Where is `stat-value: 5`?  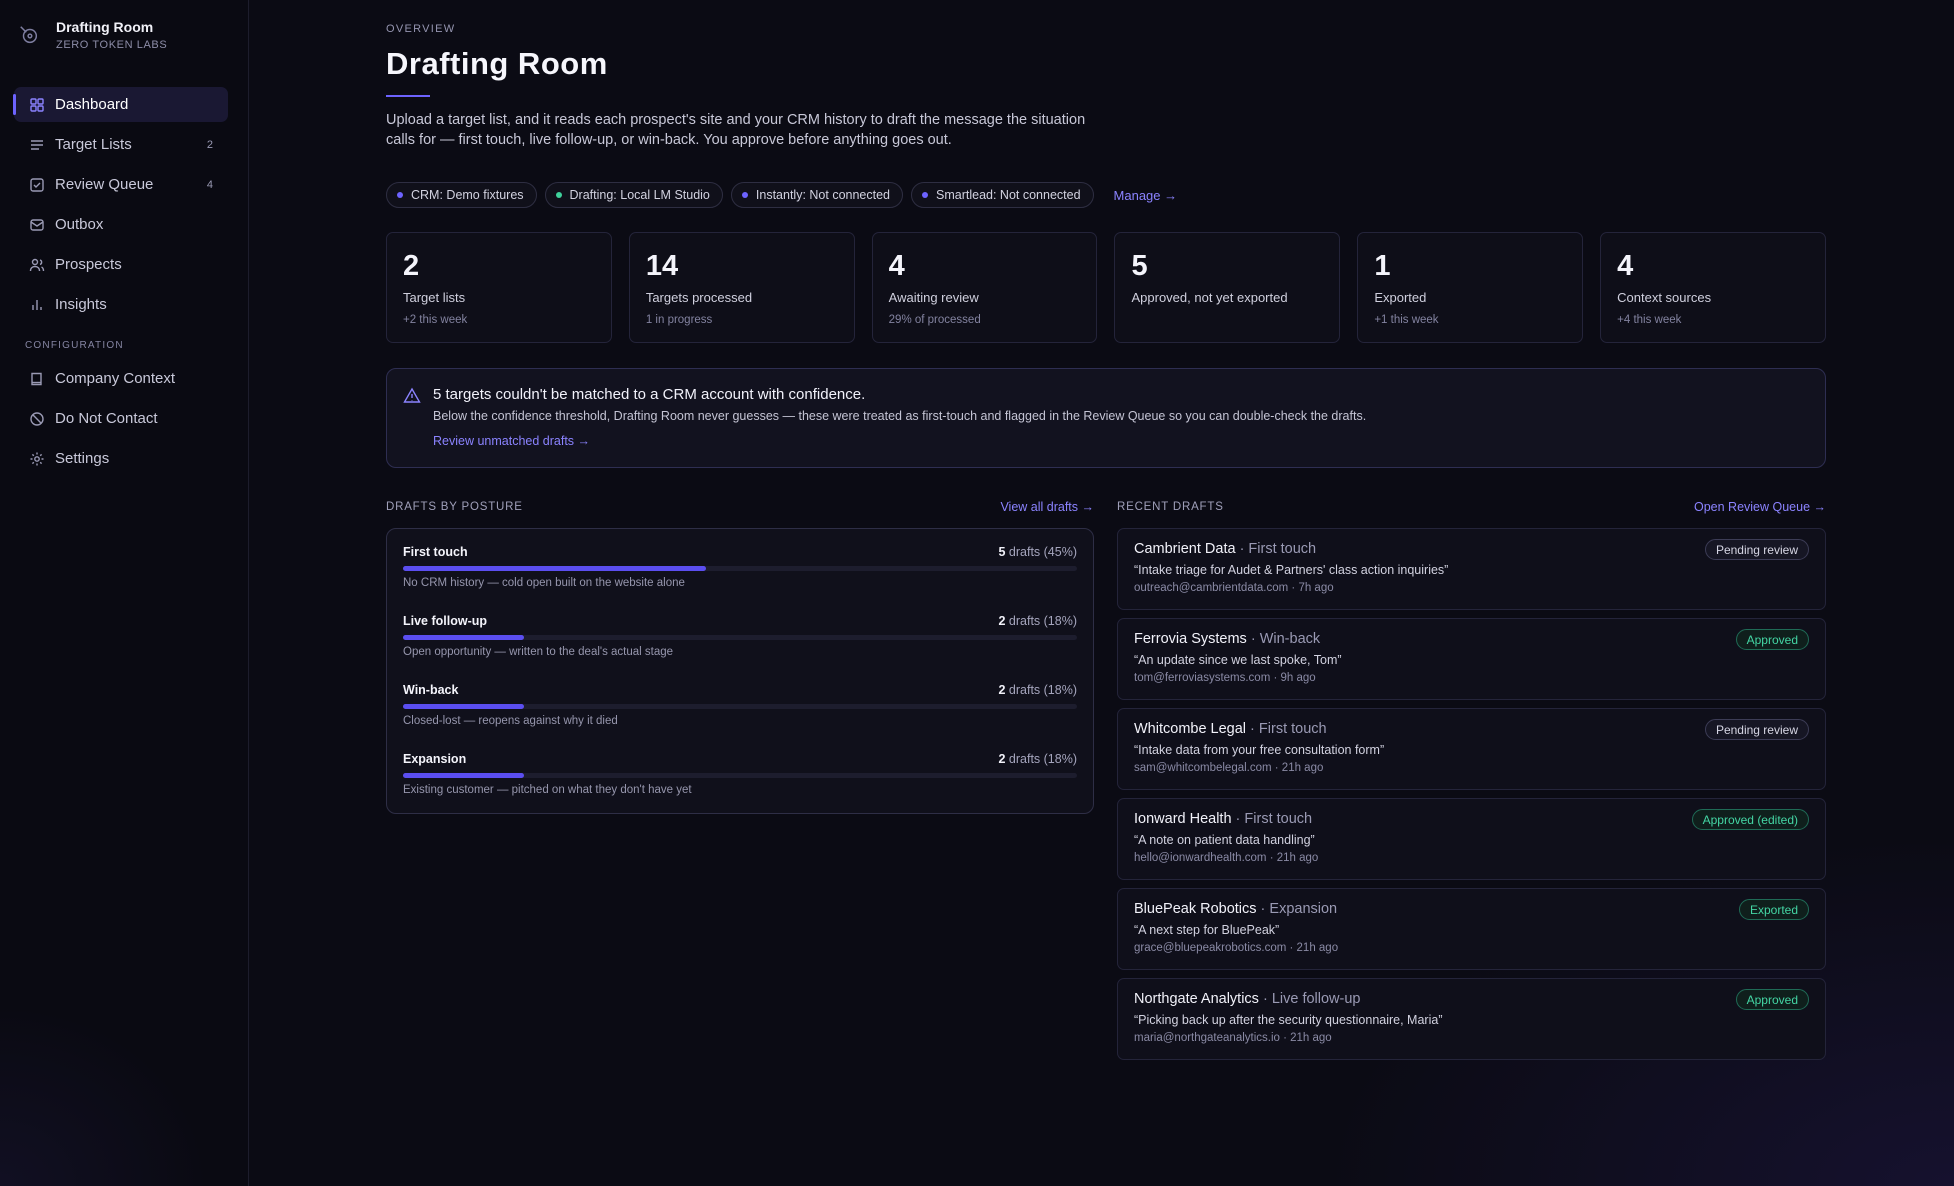
stat-value: 5 is located at coordinates (1139, 266).